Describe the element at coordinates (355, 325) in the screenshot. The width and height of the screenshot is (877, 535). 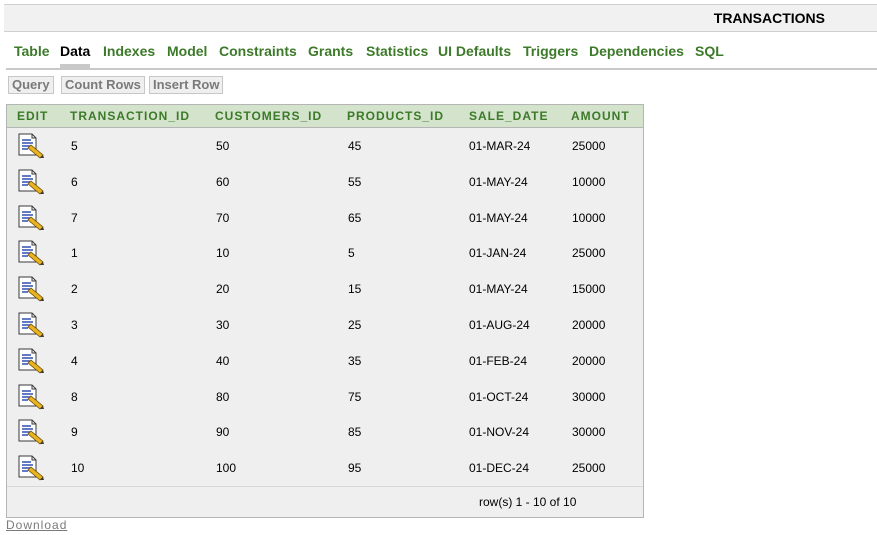
I see `cell-products-id: 25` at that location.